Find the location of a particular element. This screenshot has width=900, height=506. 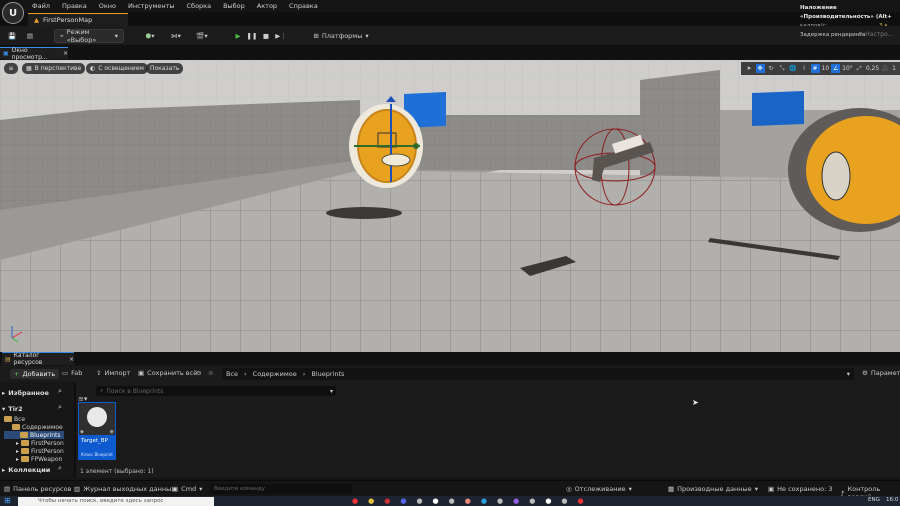

menu-edit: Правка is located at coordinates (74, 6).